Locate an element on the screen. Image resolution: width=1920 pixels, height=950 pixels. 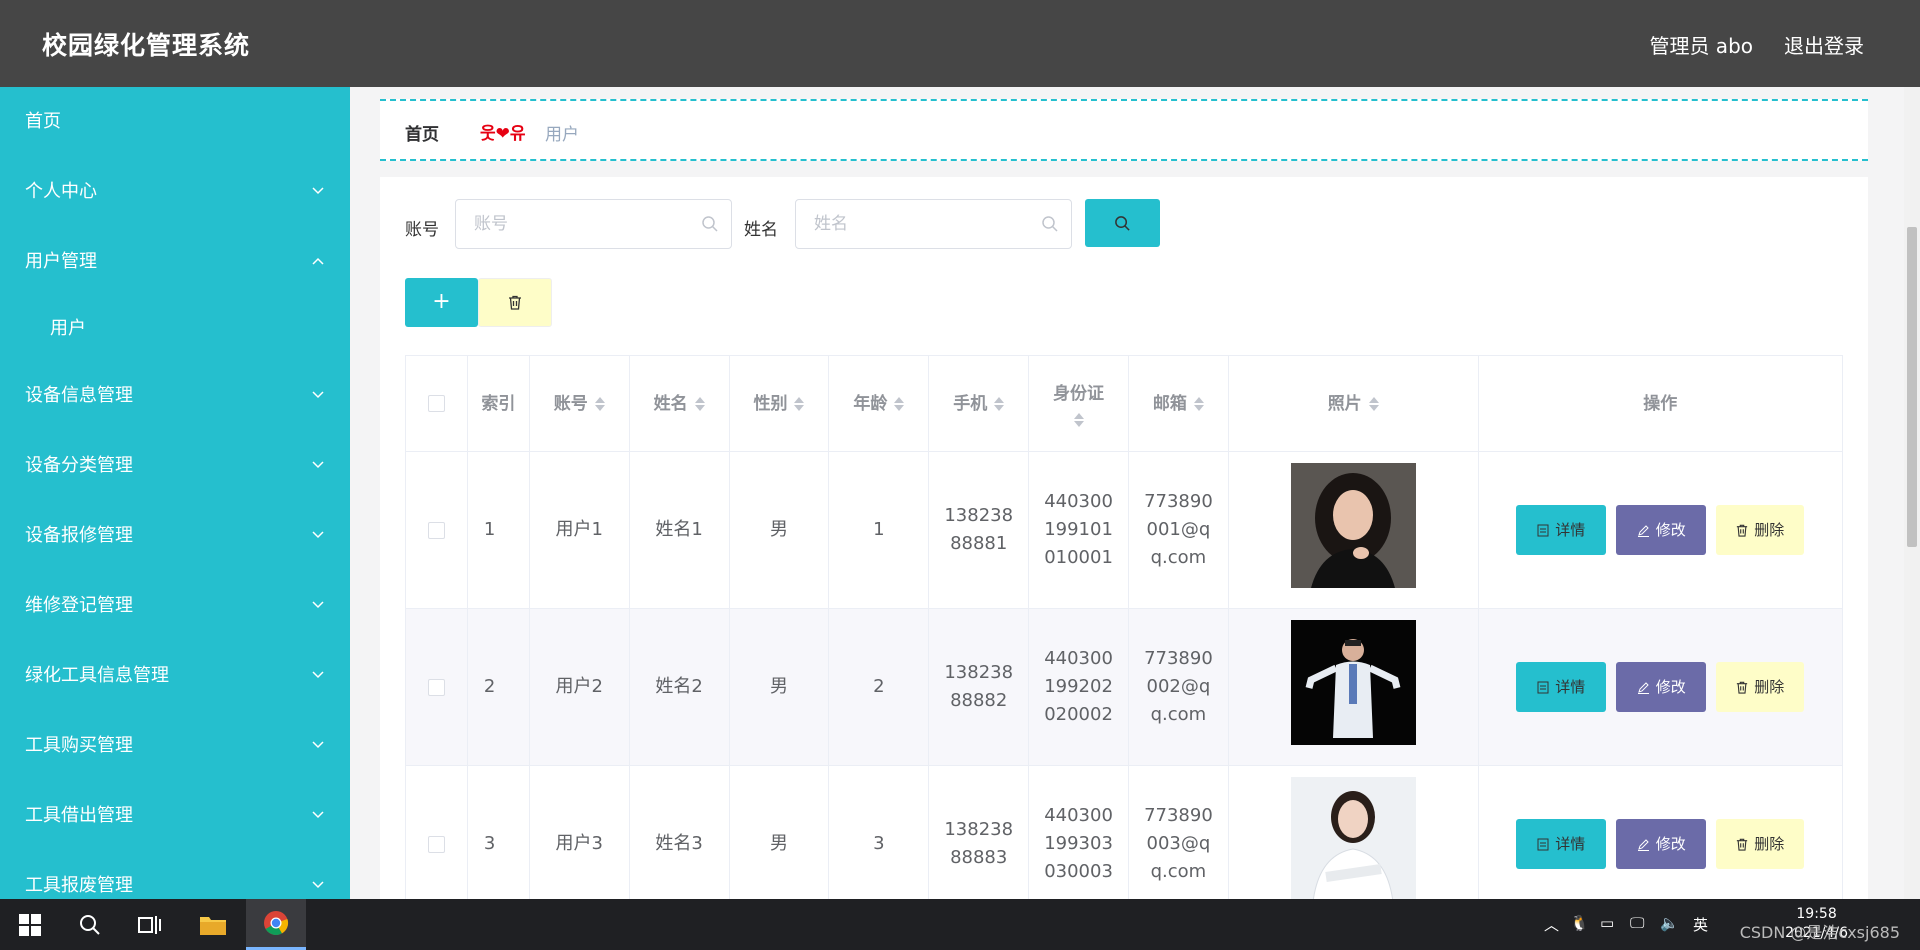
taskbar-search-icon is located at coordinates (90, 924).